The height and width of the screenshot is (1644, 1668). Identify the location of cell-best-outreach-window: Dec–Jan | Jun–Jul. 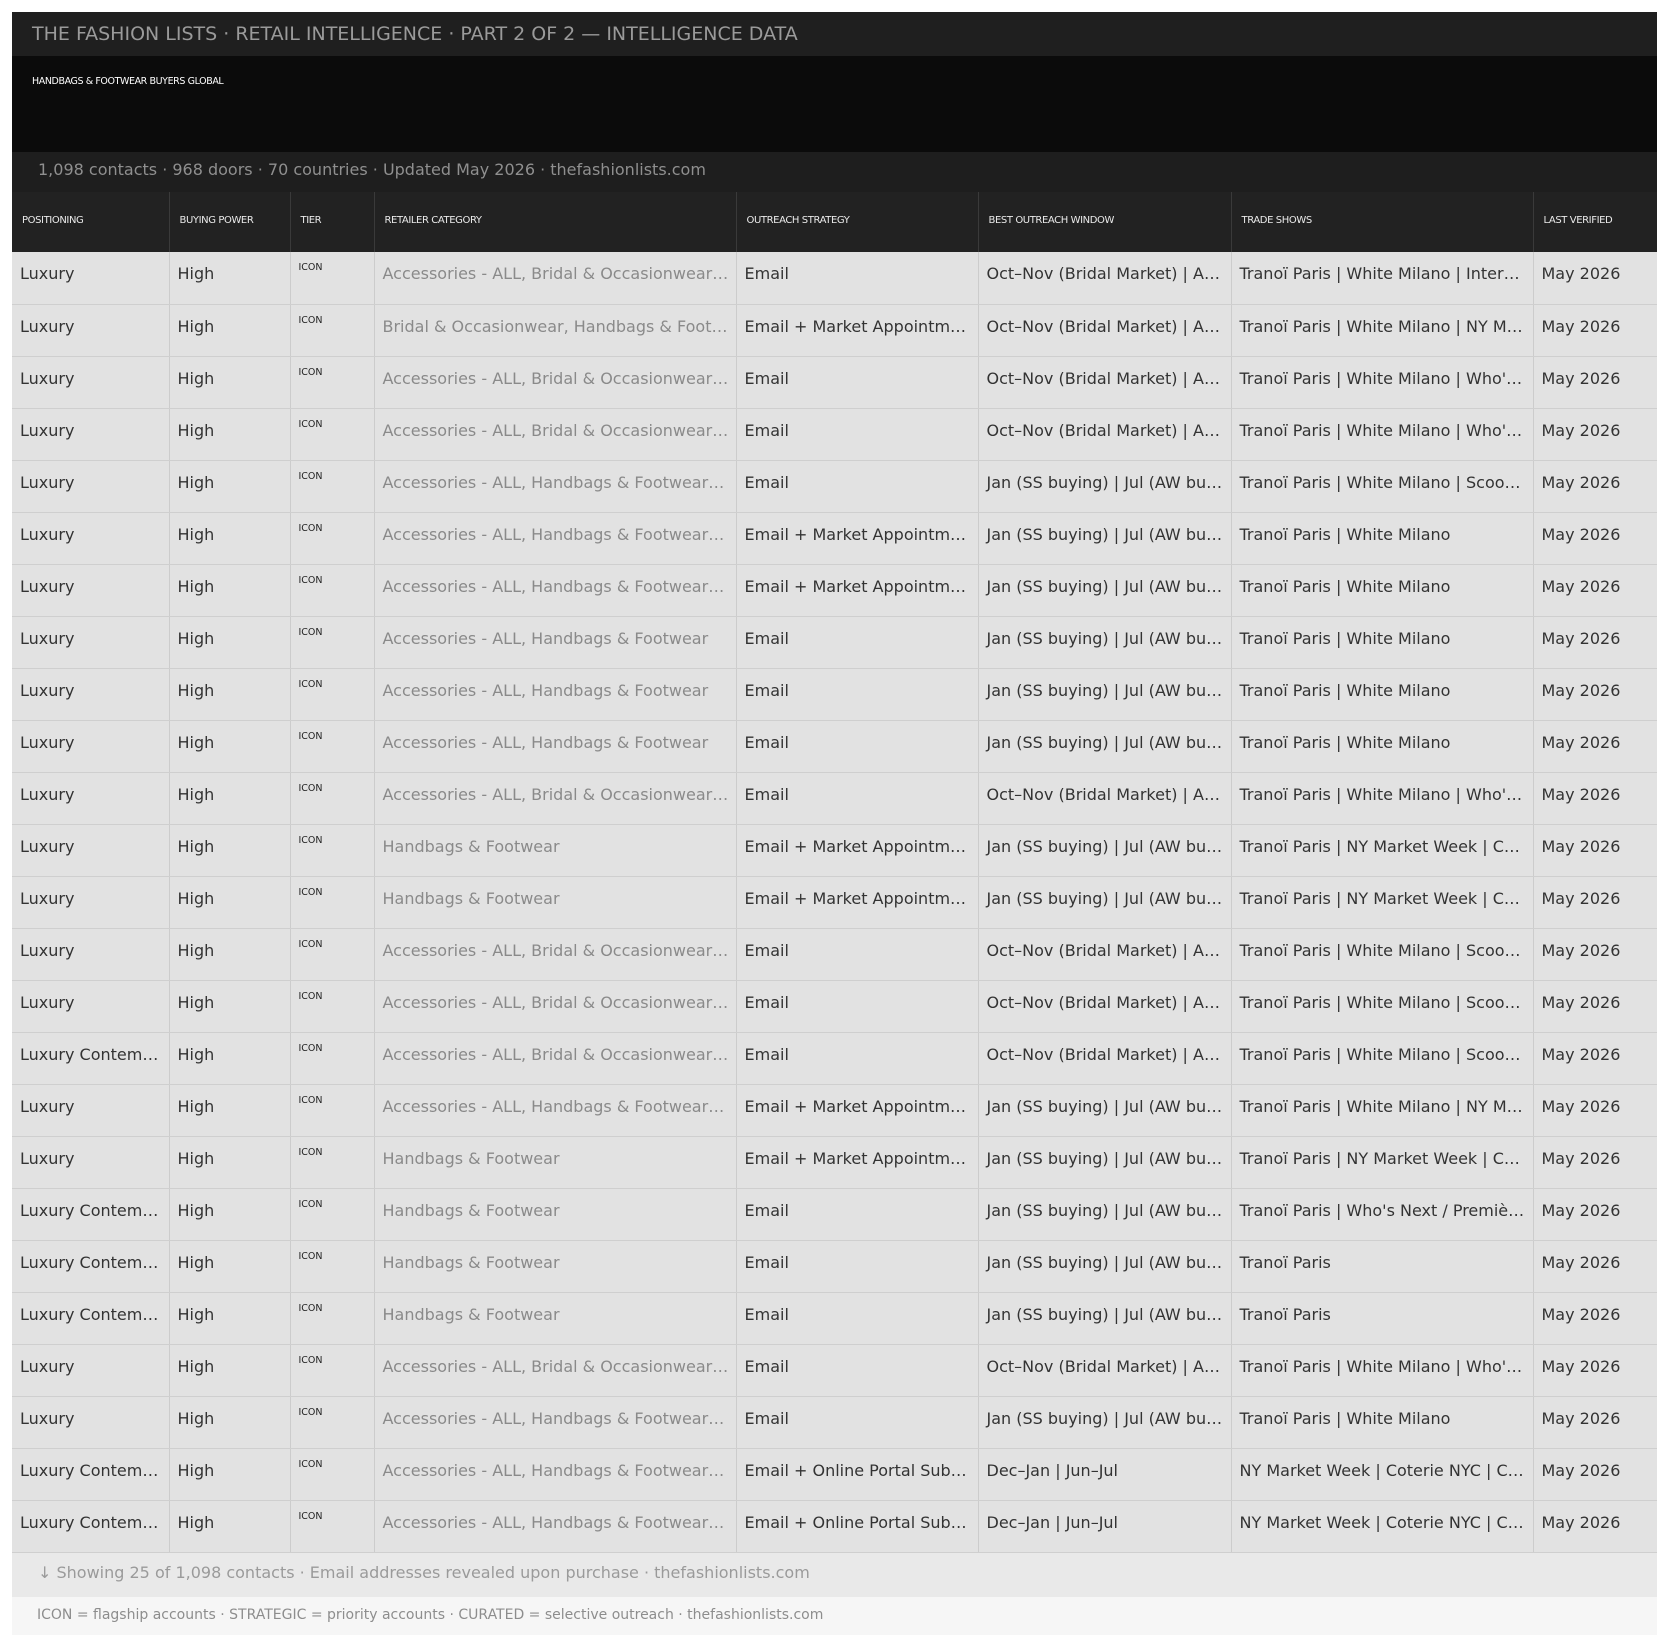
(1104, 1526).